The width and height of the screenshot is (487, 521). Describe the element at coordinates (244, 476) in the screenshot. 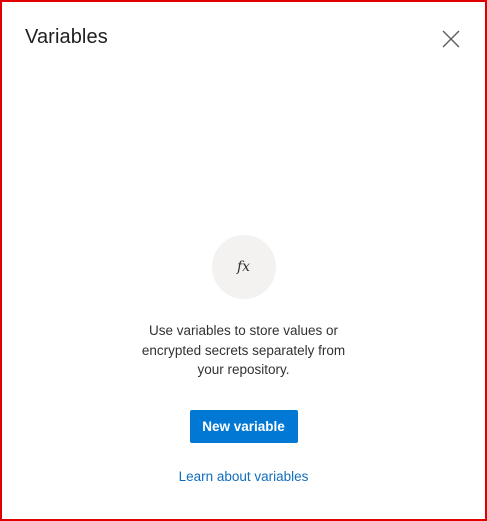

I see `learn-about-variables-link: Learn about variables` at that location.